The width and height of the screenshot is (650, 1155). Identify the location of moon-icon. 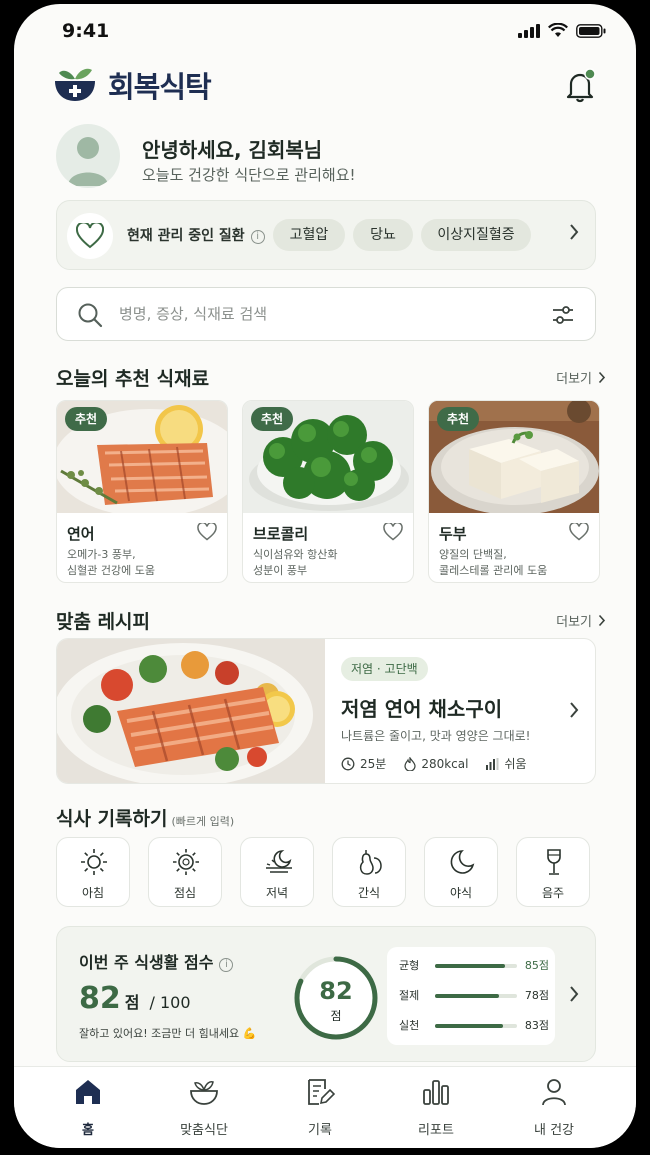
(462, 862).